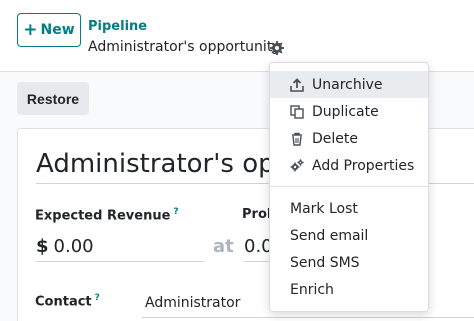 The width and height of the screenshot is (474, 321). What do you see at coordinates (184, 47) in the screenshot?
I see `breadcrumb-current: Administrator's opportunity` at bounding box center [184, 47].